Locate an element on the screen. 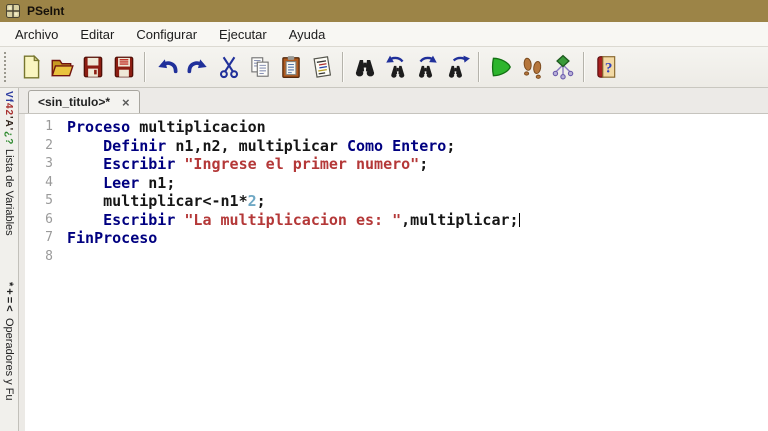 The image size is (768, 431). panel-tab-operators: *+=< Operadores y Fu is located at coordinates (9, 318).